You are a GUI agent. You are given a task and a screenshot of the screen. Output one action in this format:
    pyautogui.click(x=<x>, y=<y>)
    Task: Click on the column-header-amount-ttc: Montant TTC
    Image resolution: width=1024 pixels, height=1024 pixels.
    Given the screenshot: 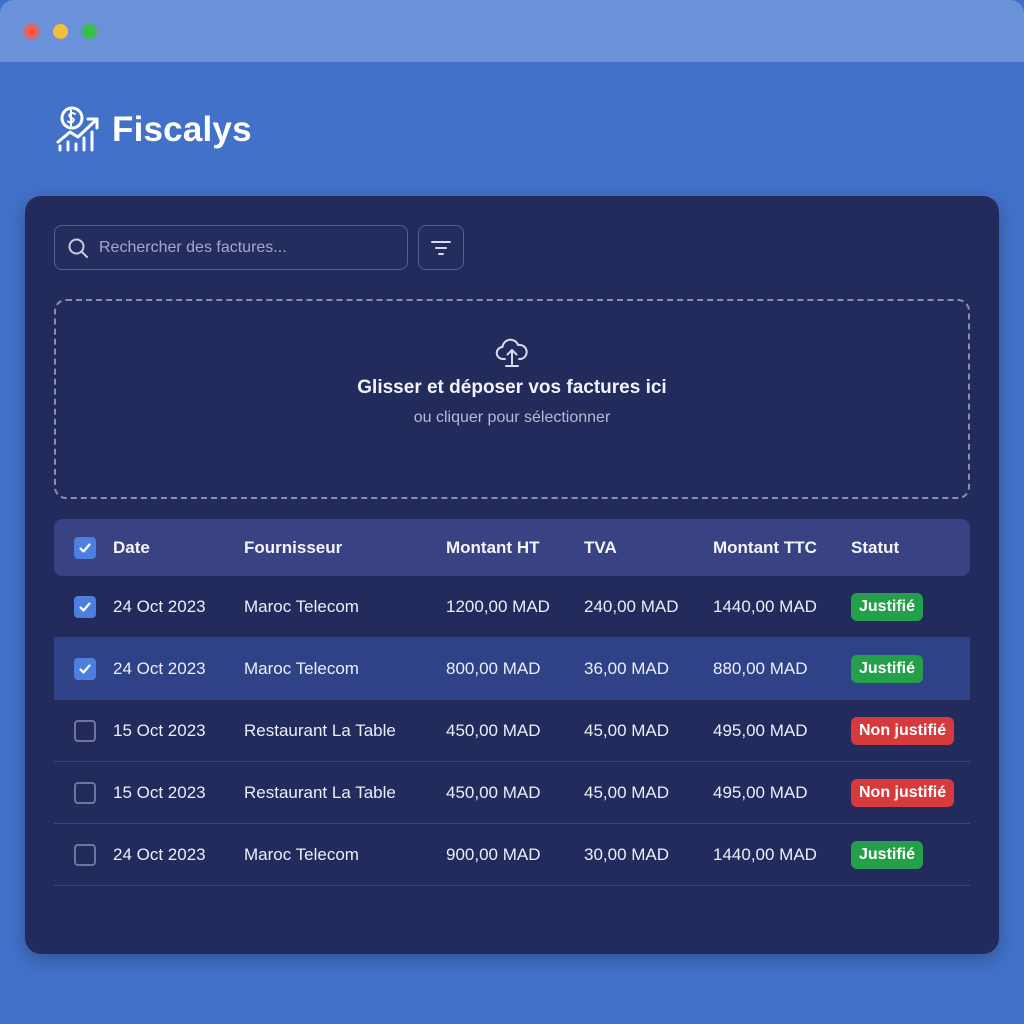 What is the action you would take?
    pyautogui.click(x=782, y=548)
    